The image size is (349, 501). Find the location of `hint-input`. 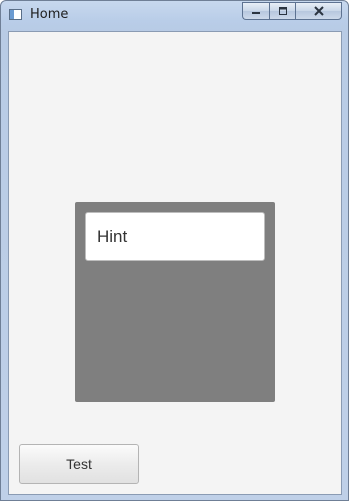

hint-input is located at coordinates (175, 236).